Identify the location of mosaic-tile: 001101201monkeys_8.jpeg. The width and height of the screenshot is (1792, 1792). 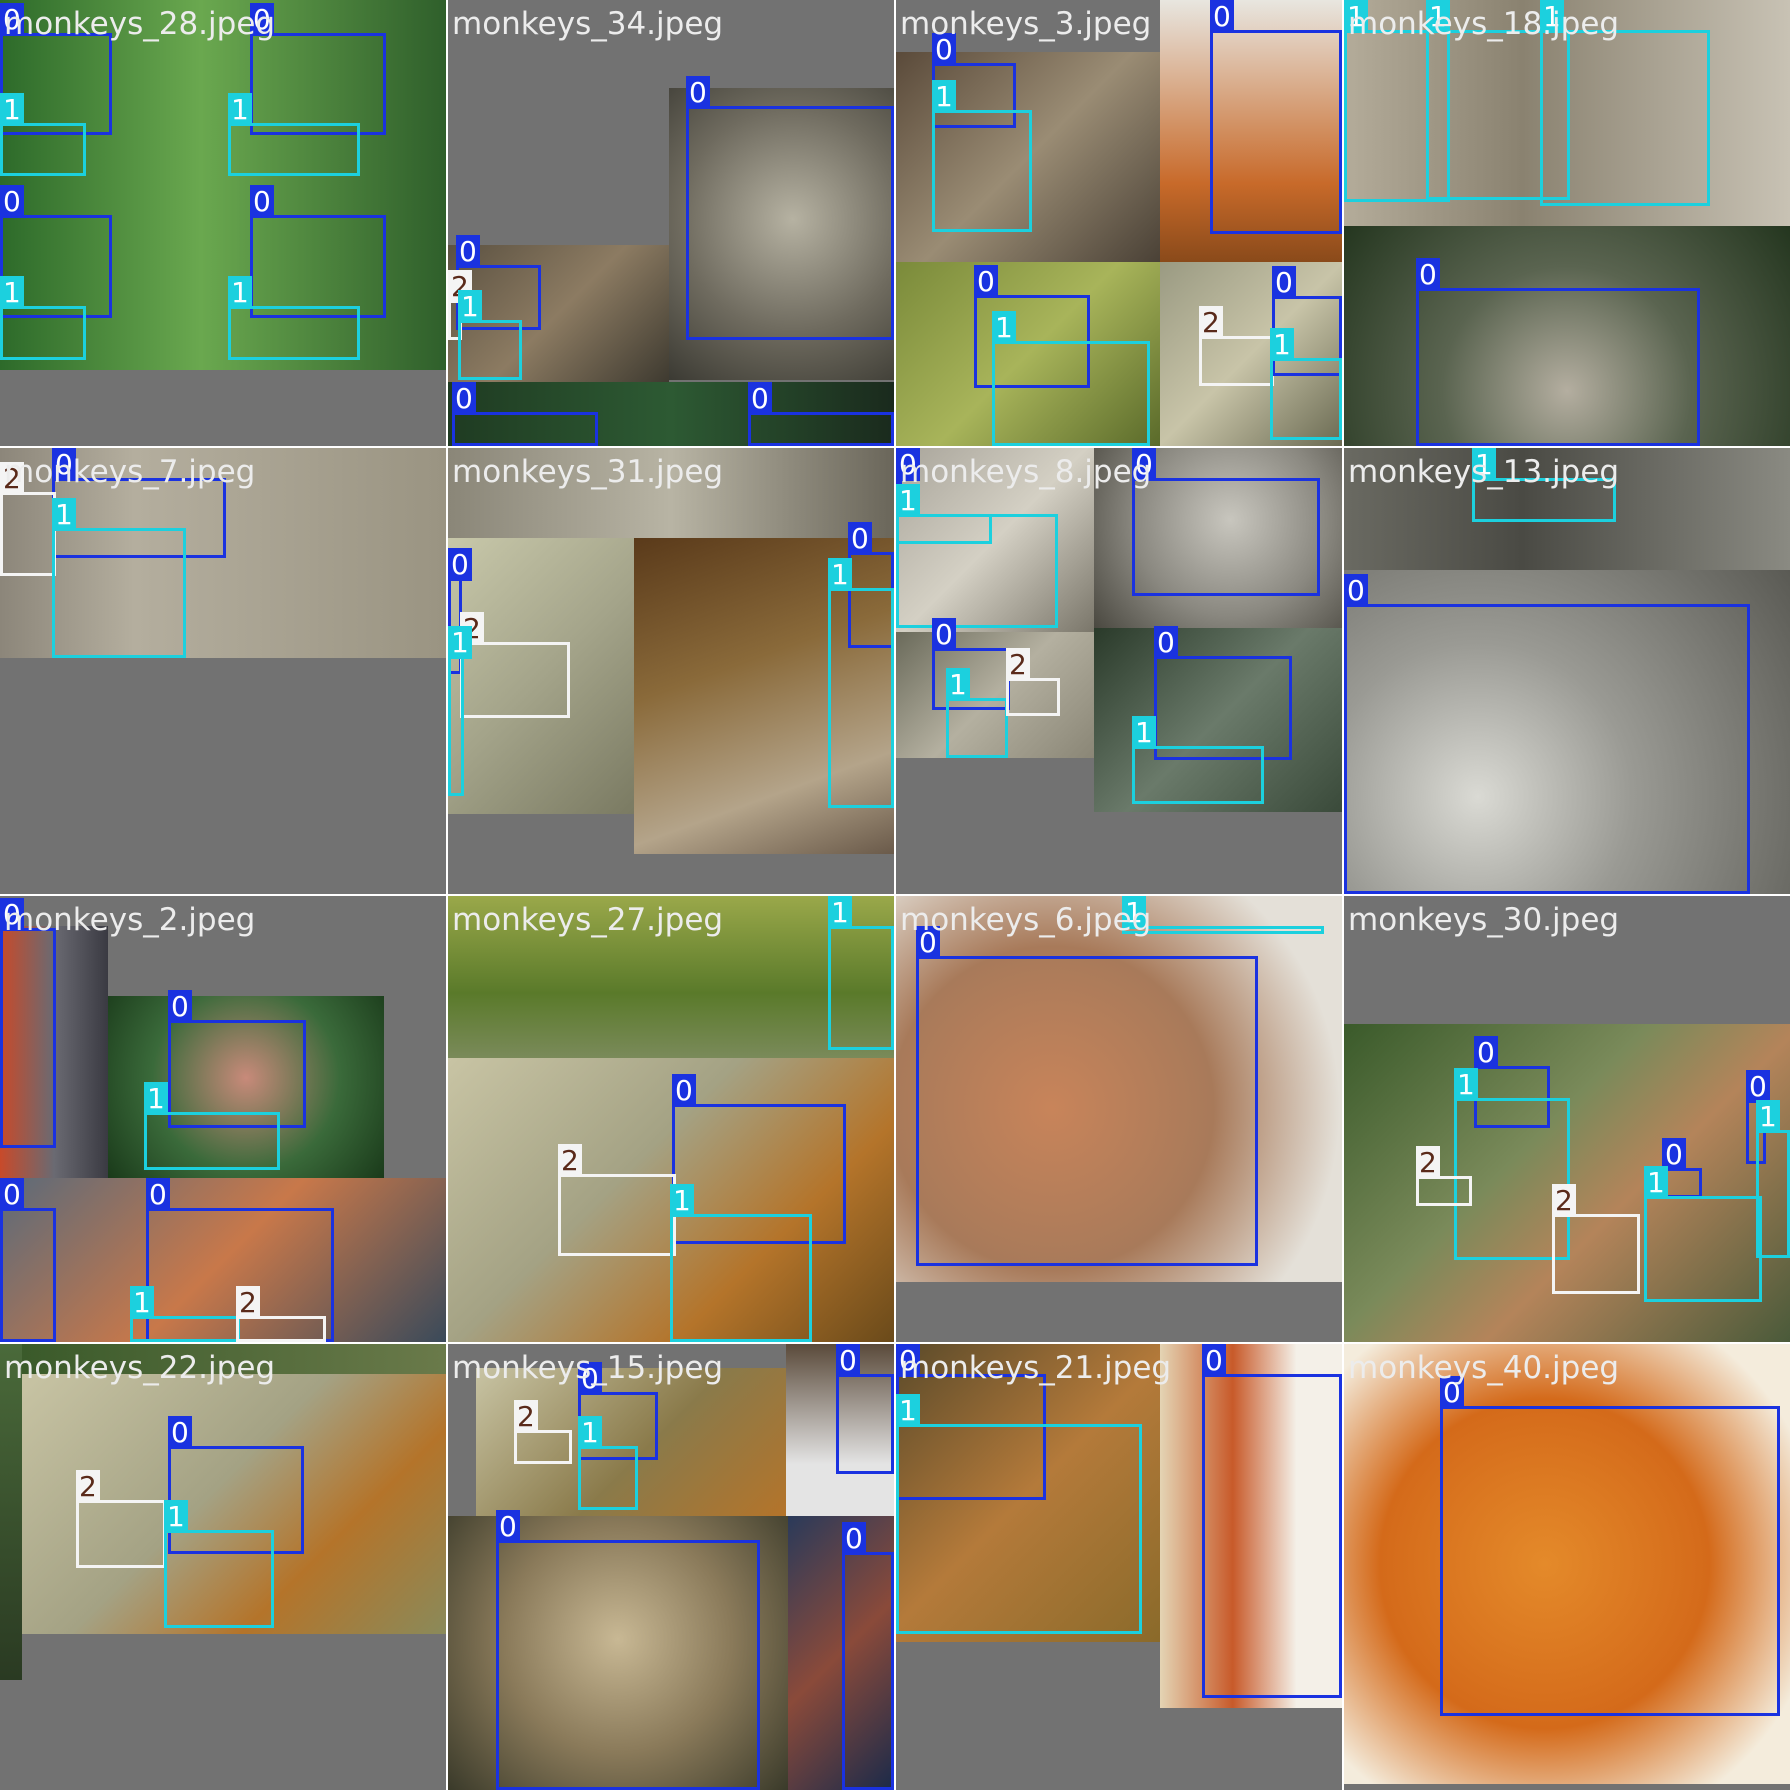
(1119, 671).